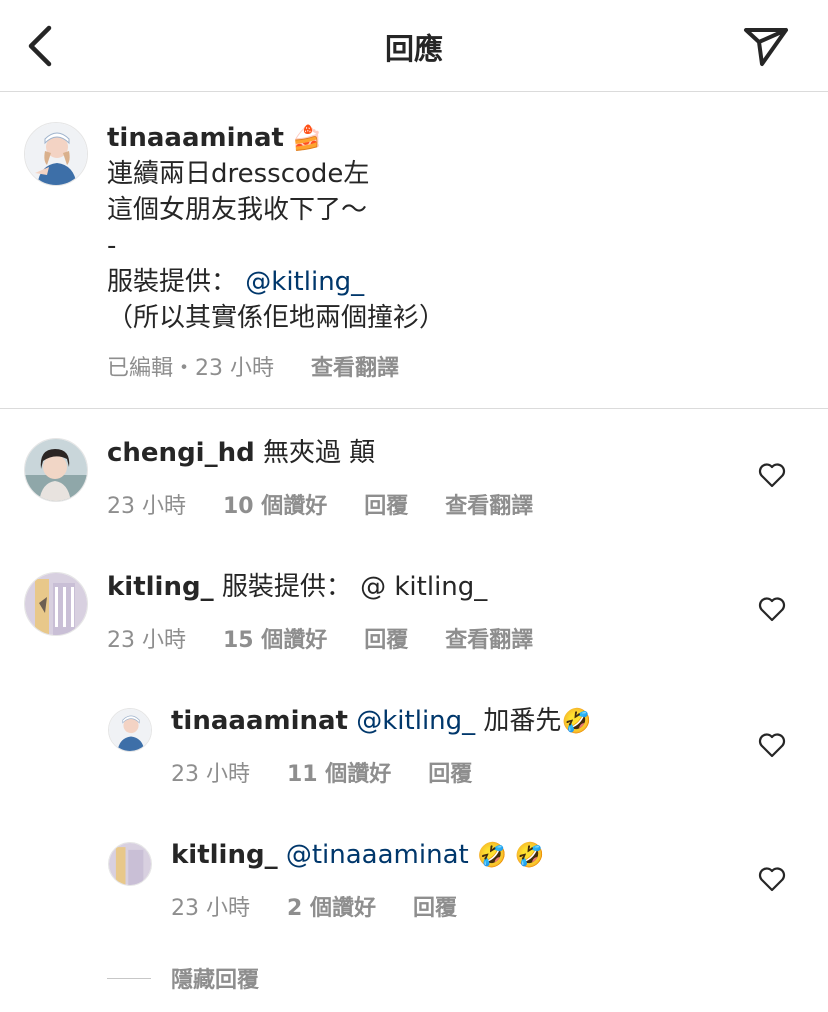 Image resolution: width=828 pixels, height=1012 pixels. Describe the element at coordinates (354, 587) in the screenshot. I see `comment-body: 服裝提供： @ kitling_` at that location.